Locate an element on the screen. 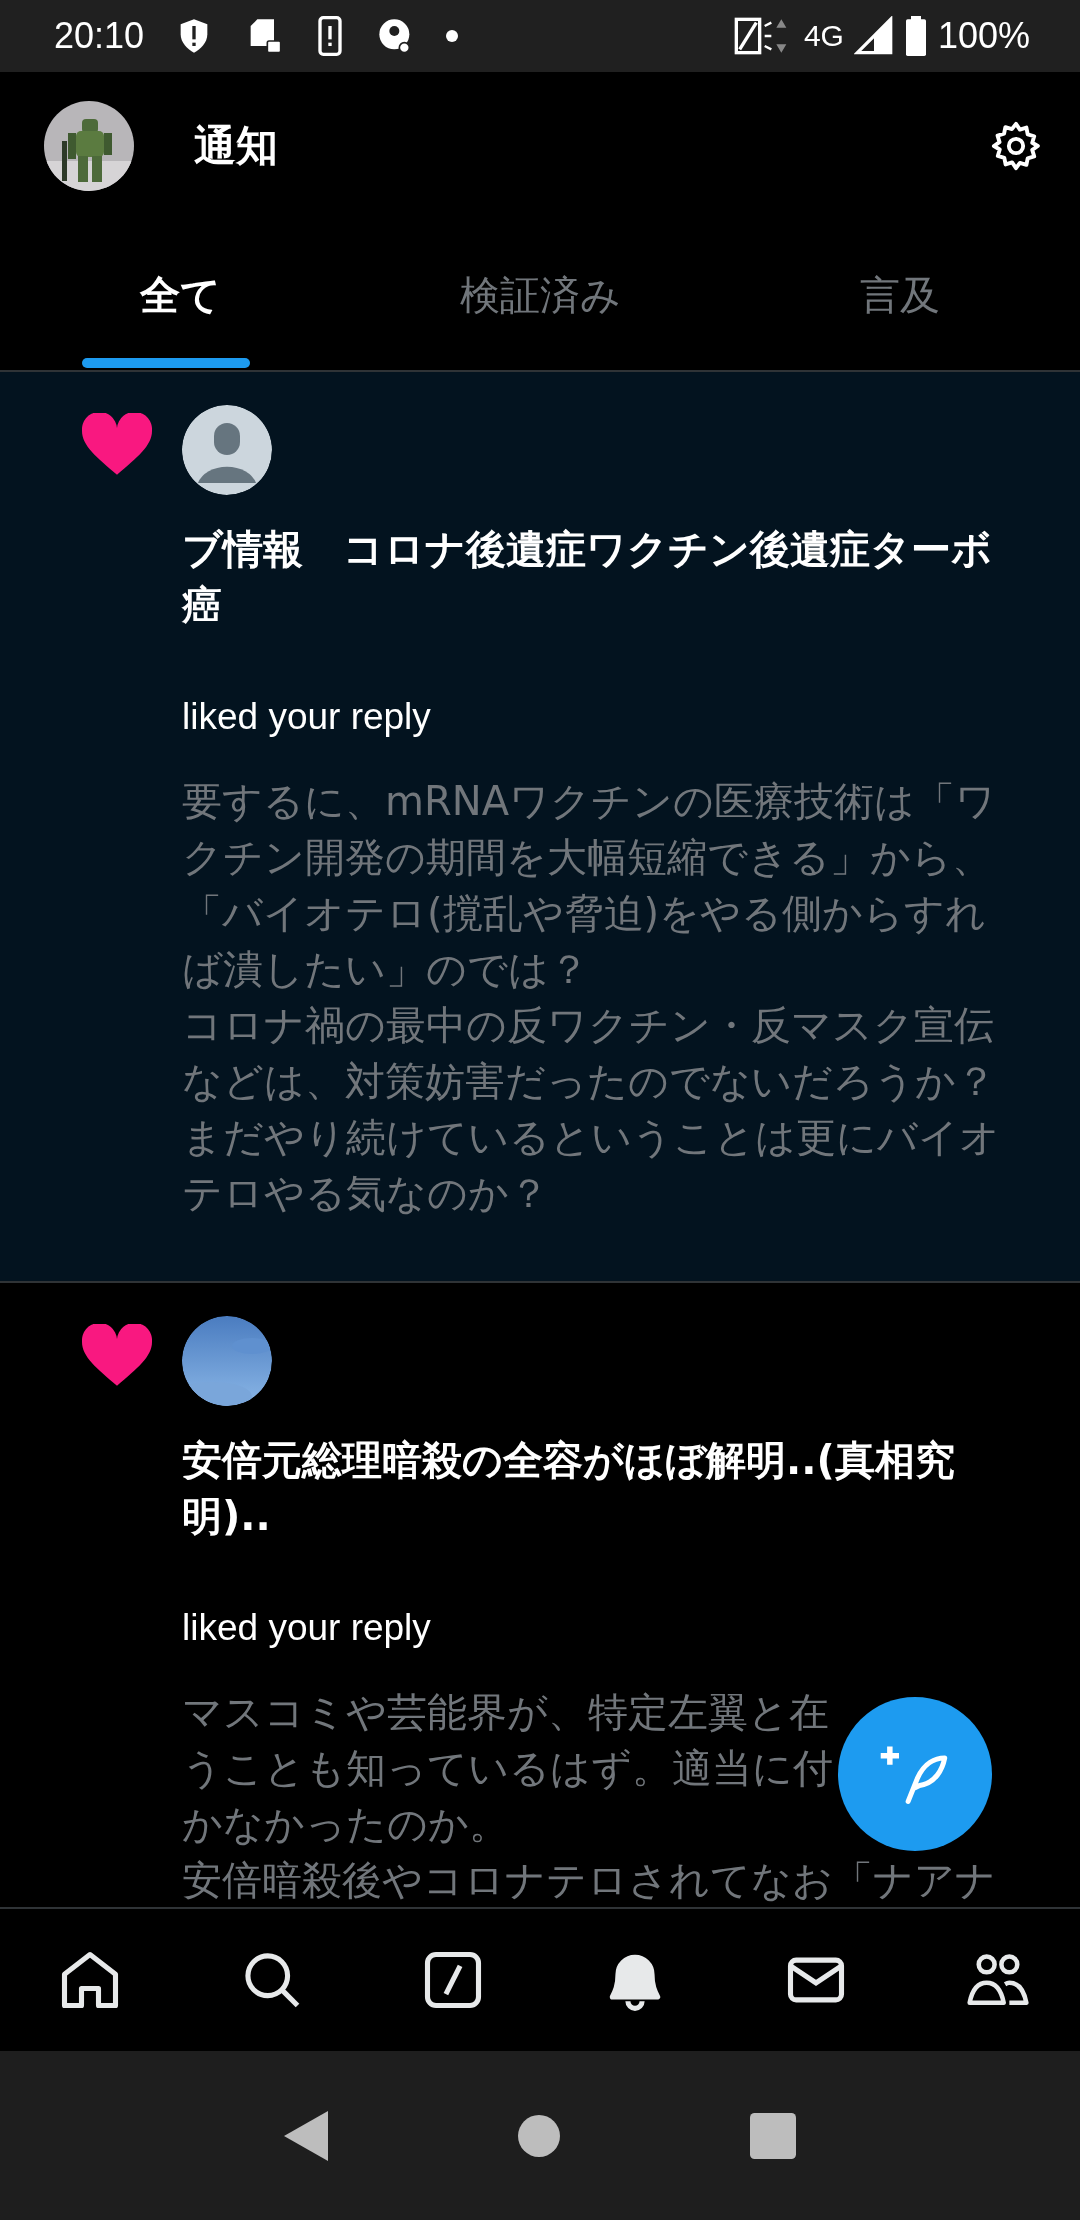 The image size is (1080, 2220). home-circle-icon is located at coordinates (539, 2135).